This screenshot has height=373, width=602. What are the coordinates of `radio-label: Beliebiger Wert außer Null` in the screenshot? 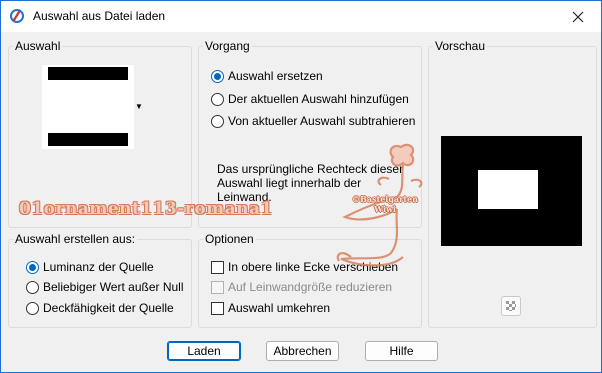 It's located at (113, 287).